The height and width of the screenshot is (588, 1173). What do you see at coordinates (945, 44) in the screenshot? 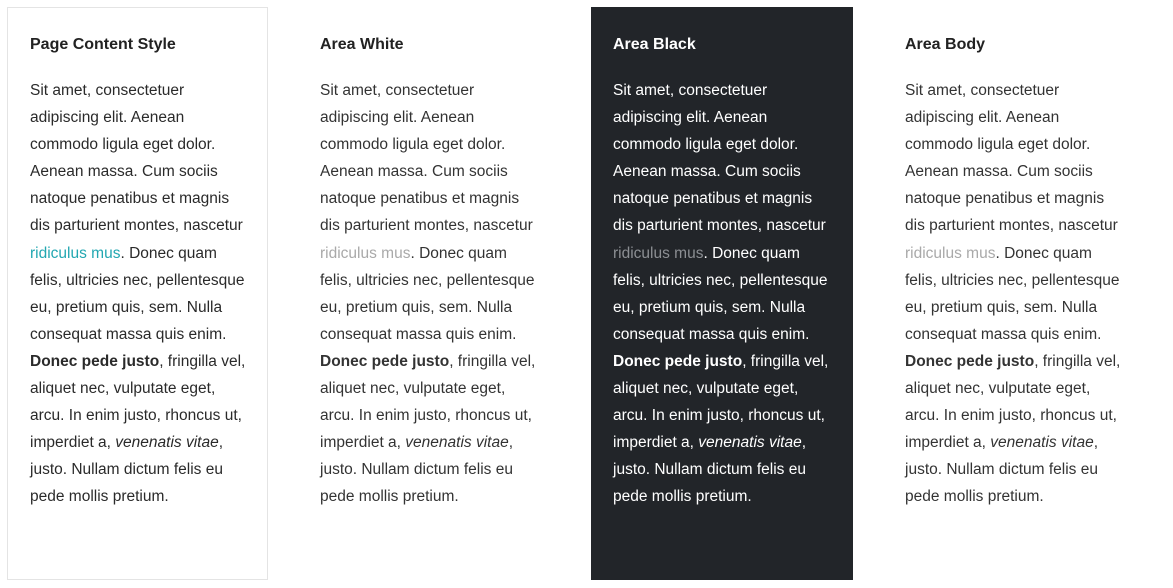
I see `panel-title: Area Body` at bounding box center [945, 44].